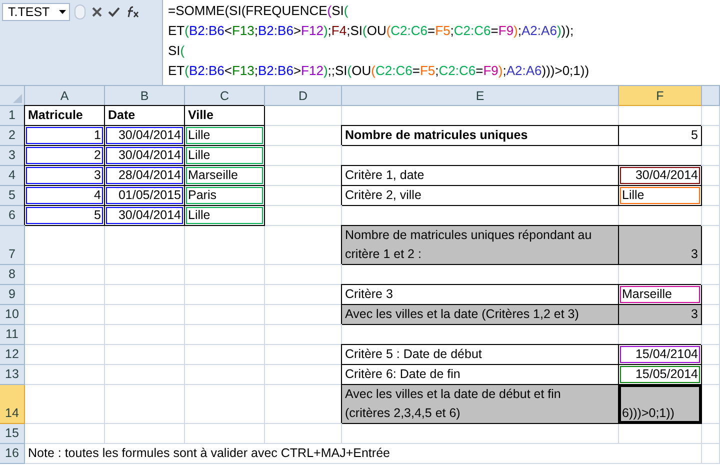  Describe the element at coordinates (12, 434) in the screenshot. I see `row-header: 15` at that location.